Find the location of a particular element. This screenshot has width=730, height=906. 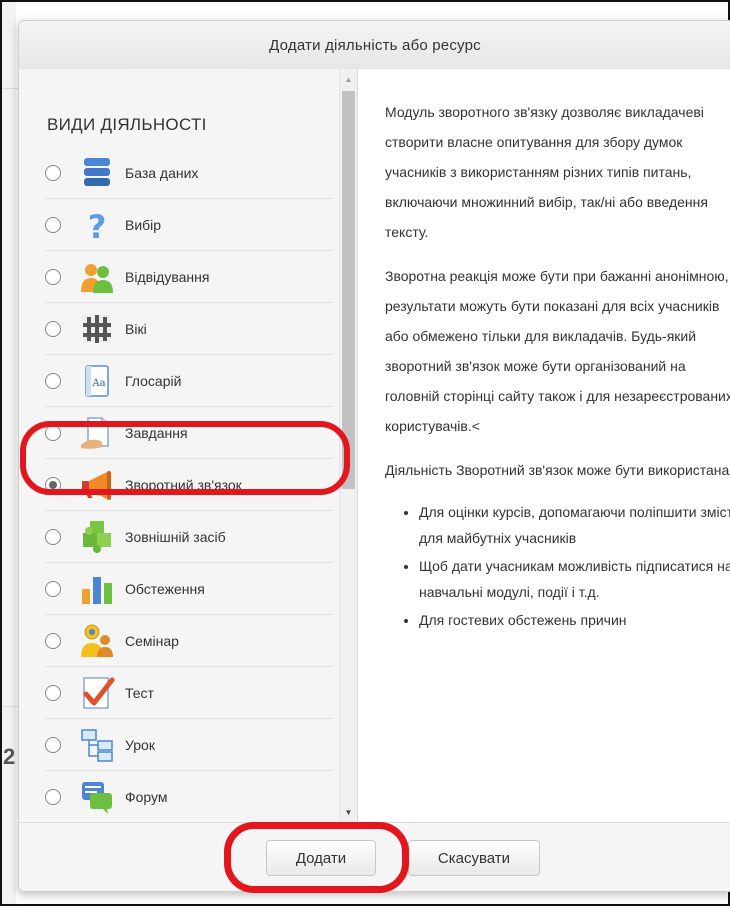

activity-option-glossary: Aa Глосарій is located at coordinates (189, 381).